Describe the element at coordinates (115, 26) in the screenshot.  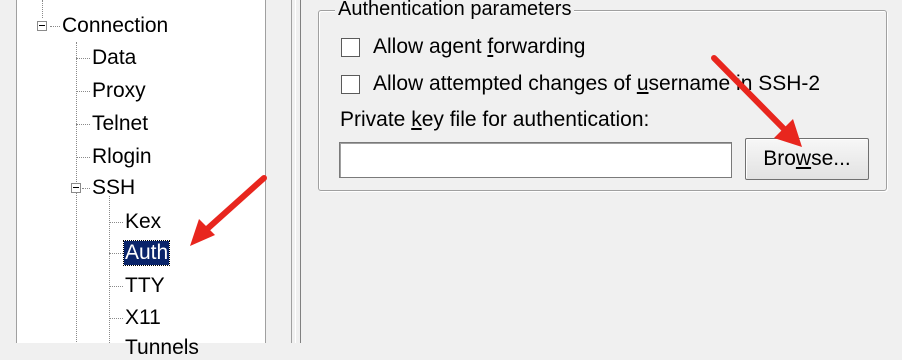
I see `tree-item-connection: Connection` at that location.